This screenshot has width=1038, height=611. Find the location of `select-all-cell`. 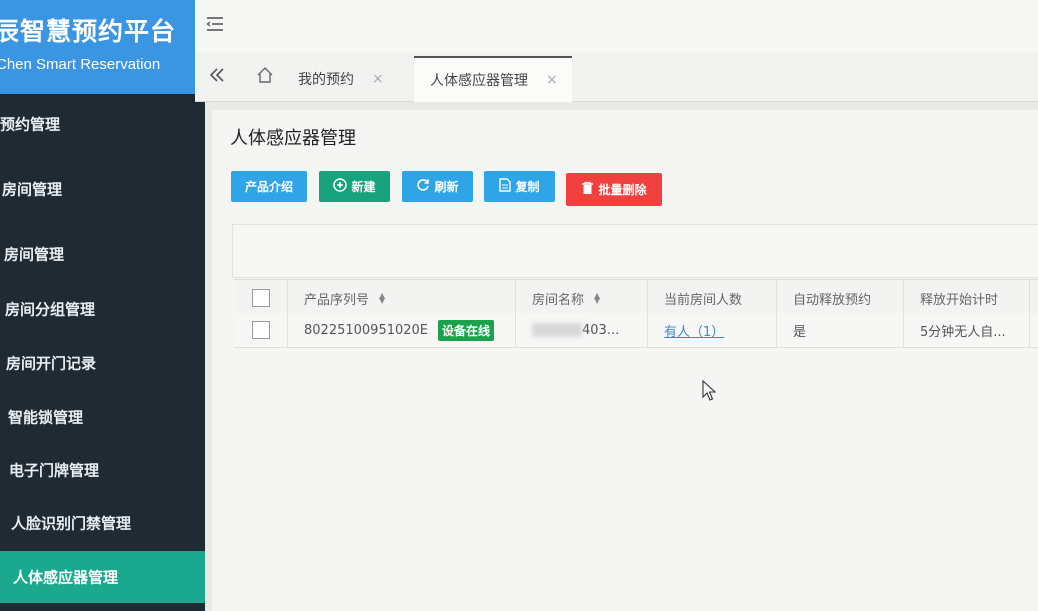

select-all-cell is located at coordinates (261, 298).